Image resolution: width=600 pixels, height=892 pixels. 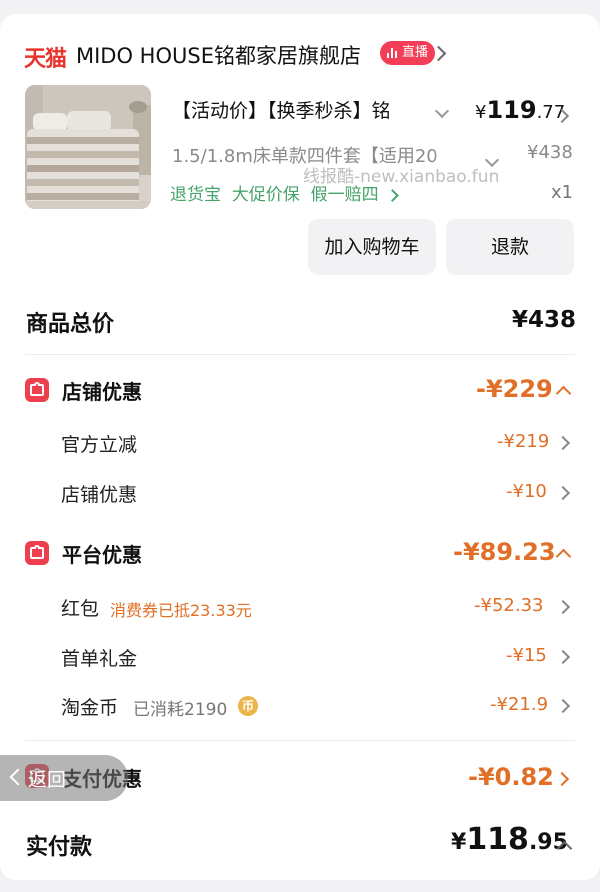 What do you see at coordinates (218, 55) in the screenshot?
I see `store-name: MIDO HOUSE铭都家居旗舰店` at bounding box center [218, 55].